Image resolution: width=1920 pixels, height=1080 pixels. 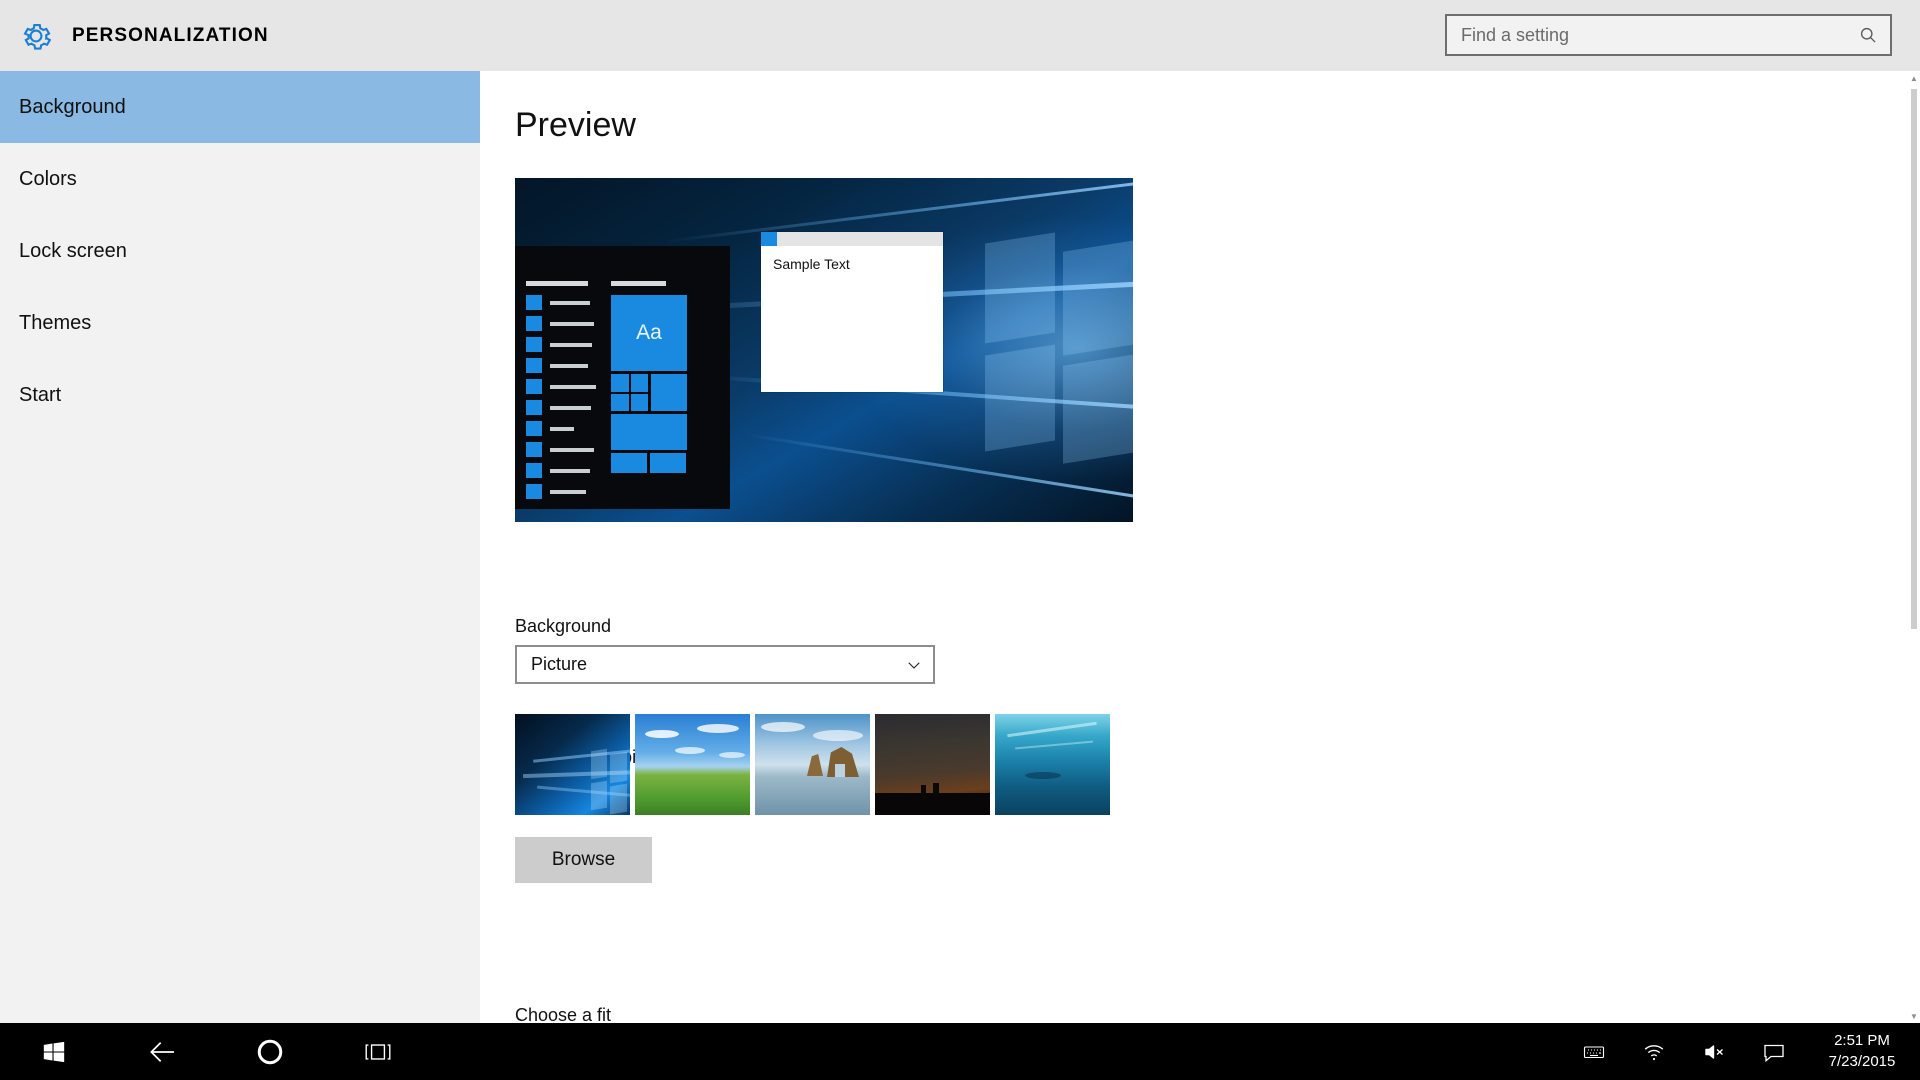 What do you see at coordinates (669, 392) in the screenshot?
I see `tile-wide` at bounding box center [669, 392].